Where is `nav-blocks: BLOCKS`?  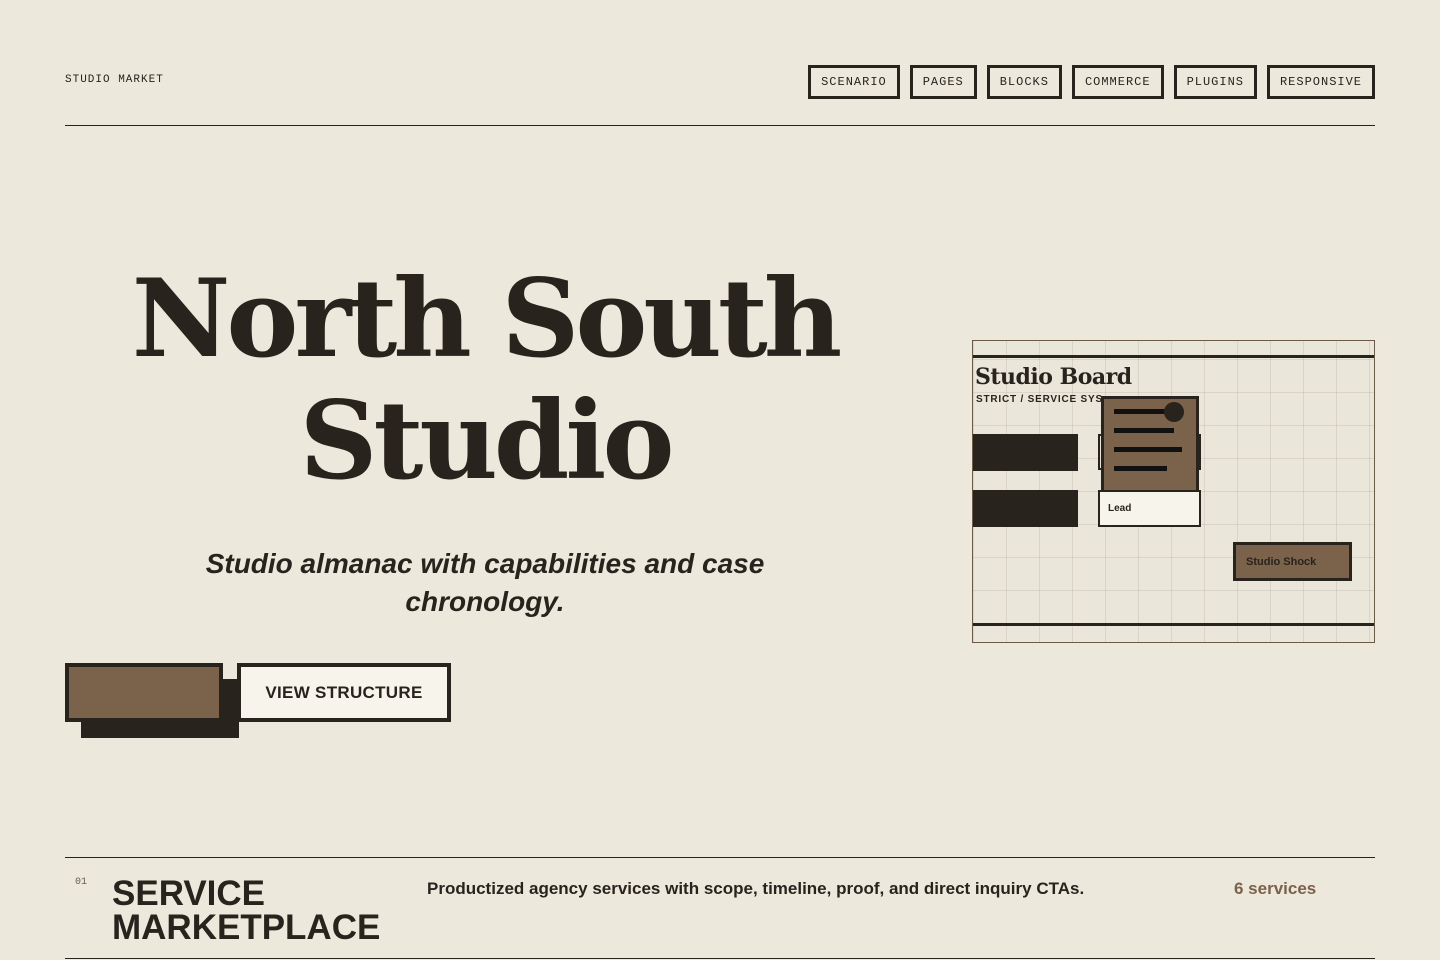
nav-blocks: BLOCKS is located at coordinates (1024, 82).